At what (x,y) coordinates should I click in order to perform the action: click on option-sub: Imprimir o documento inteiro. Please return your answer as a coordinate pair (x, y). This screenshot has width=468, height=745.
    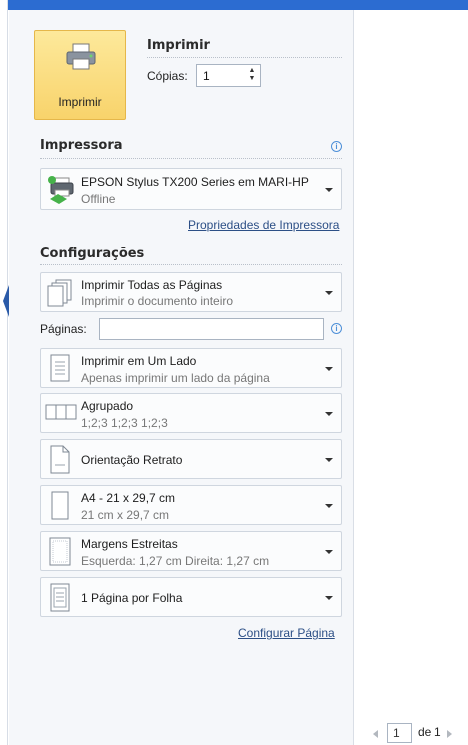
    Looking at the image, I should click on (157, 301).